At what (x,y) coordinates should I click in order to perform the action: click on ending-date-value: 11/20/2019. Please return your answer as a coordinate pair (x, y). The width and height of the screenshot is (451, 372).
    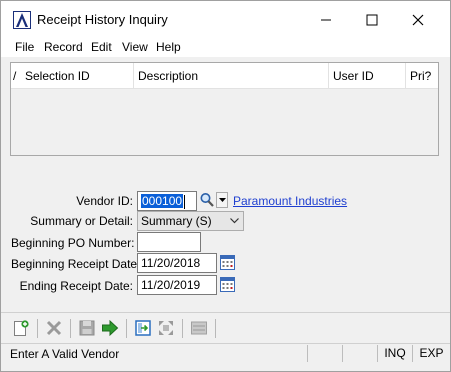
    Looking at the image, I should click on (171, 285).